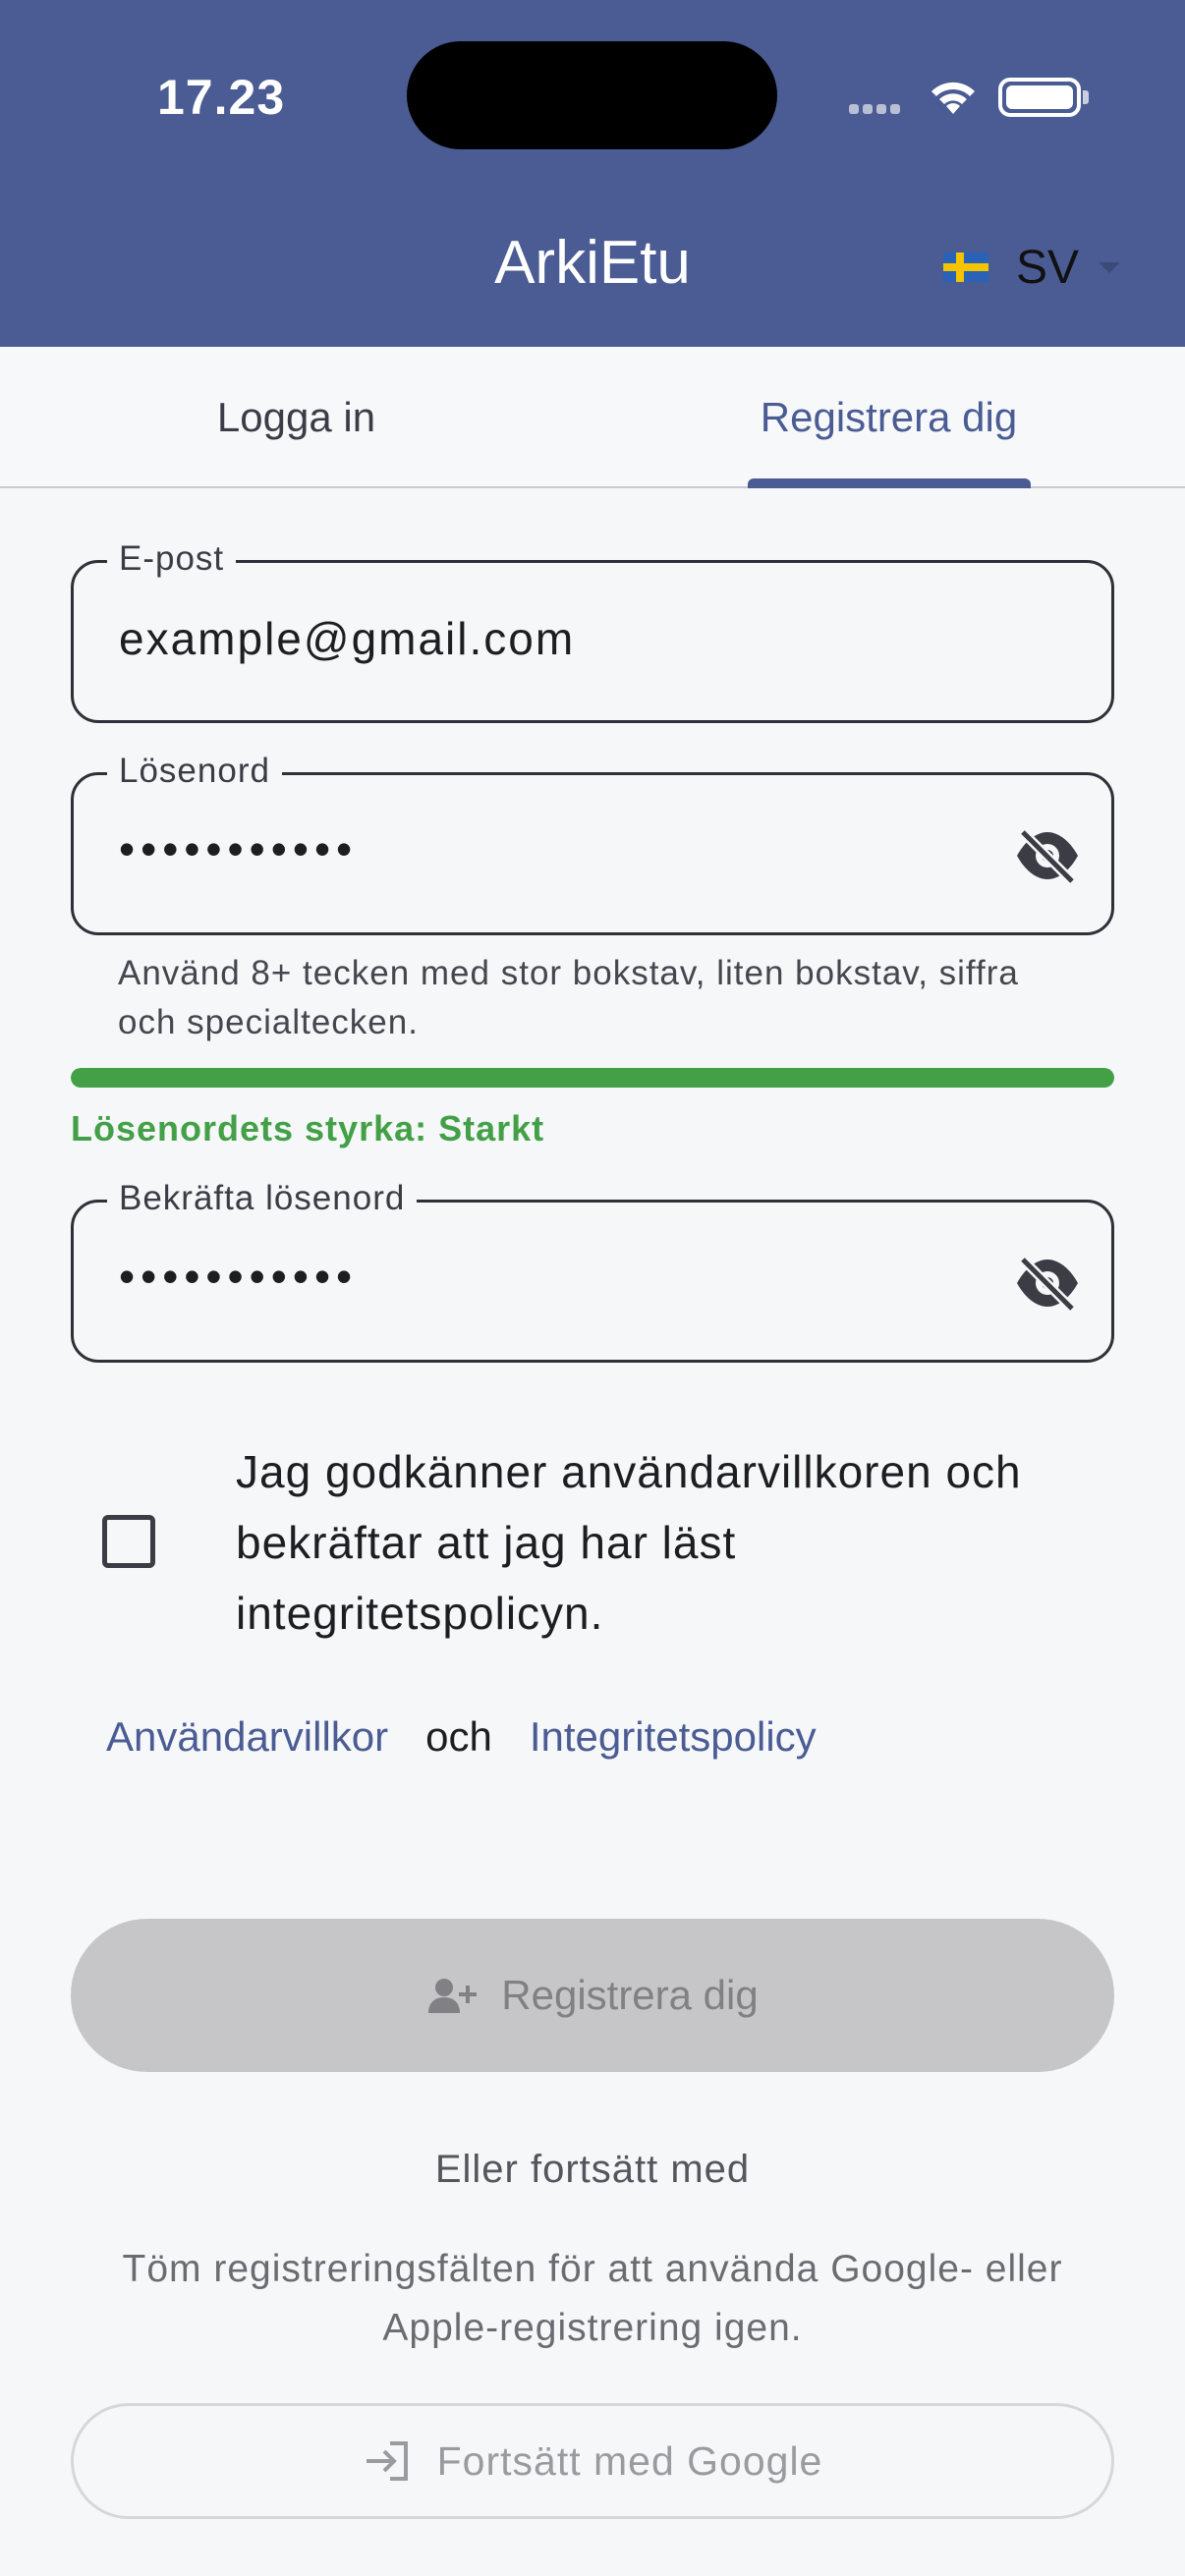  I want to click on cellular-signal-icon, so click(879, 109).